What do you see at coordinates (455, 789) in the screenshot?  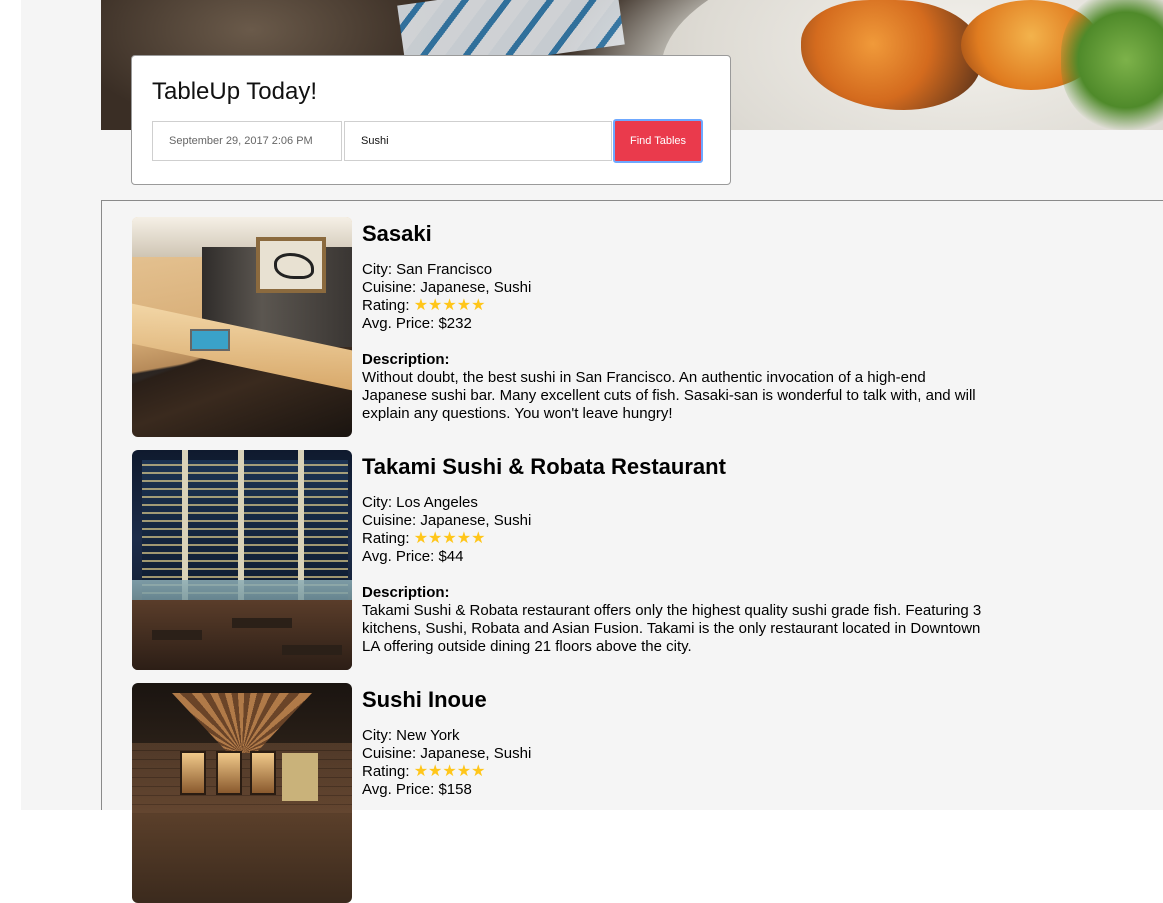 I see `avg-price-value: $158` at bounding box center [455, 789].